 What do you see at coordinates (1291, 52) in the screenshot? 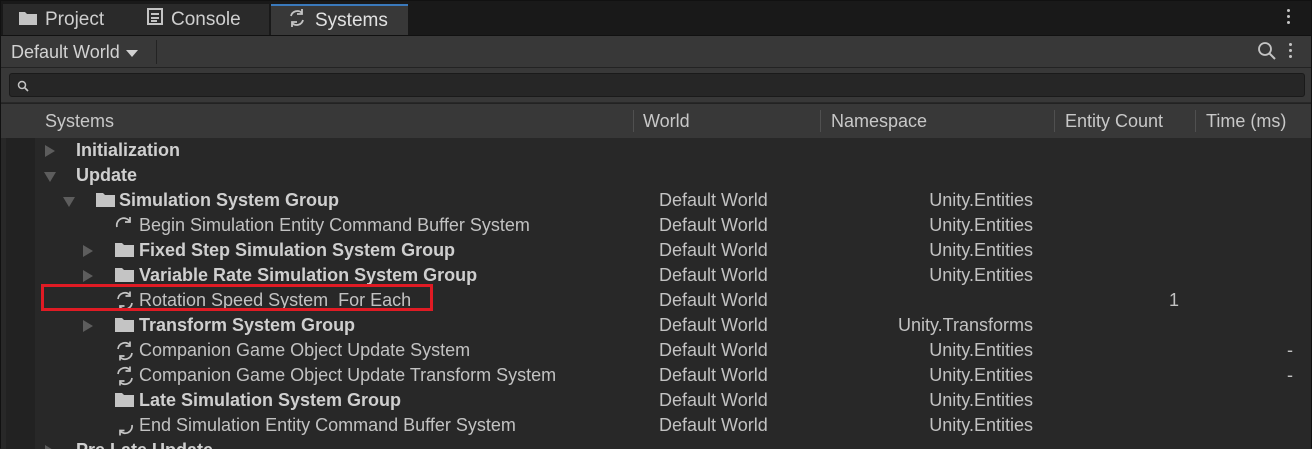
I see `toolbar-menu-icon` at bounding box center [1291, 52].